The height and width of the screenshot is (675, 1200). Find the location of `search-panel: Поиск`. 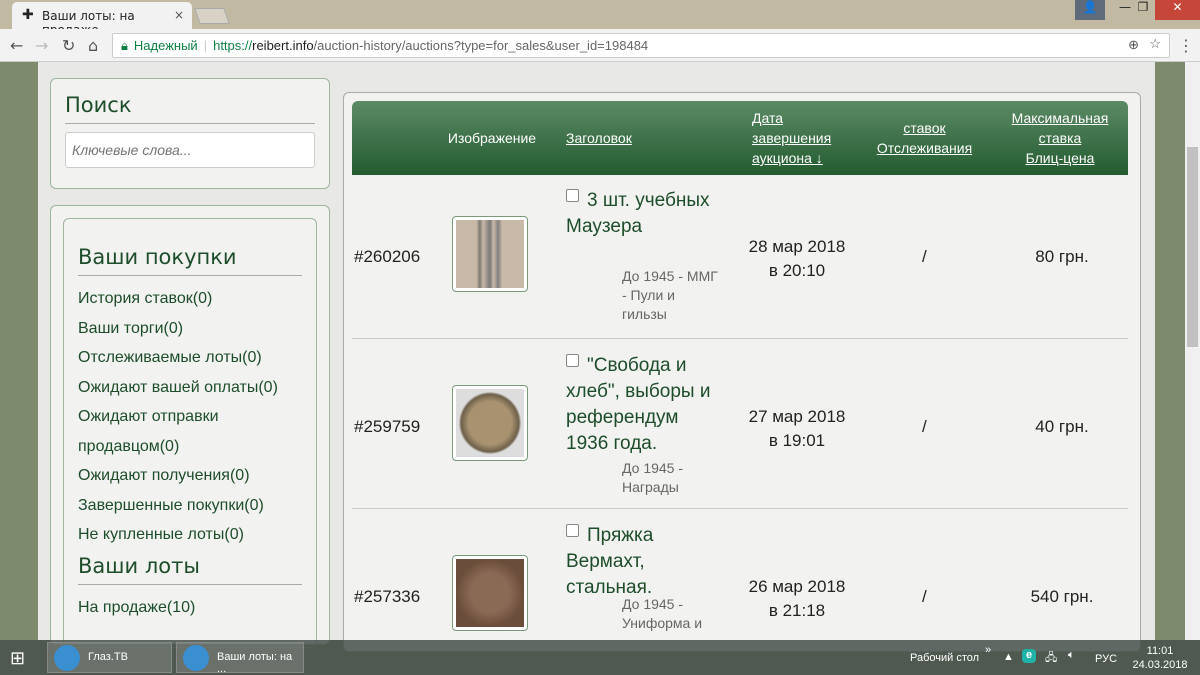

search-panel: Поиск is located at coordinates (190, 133).